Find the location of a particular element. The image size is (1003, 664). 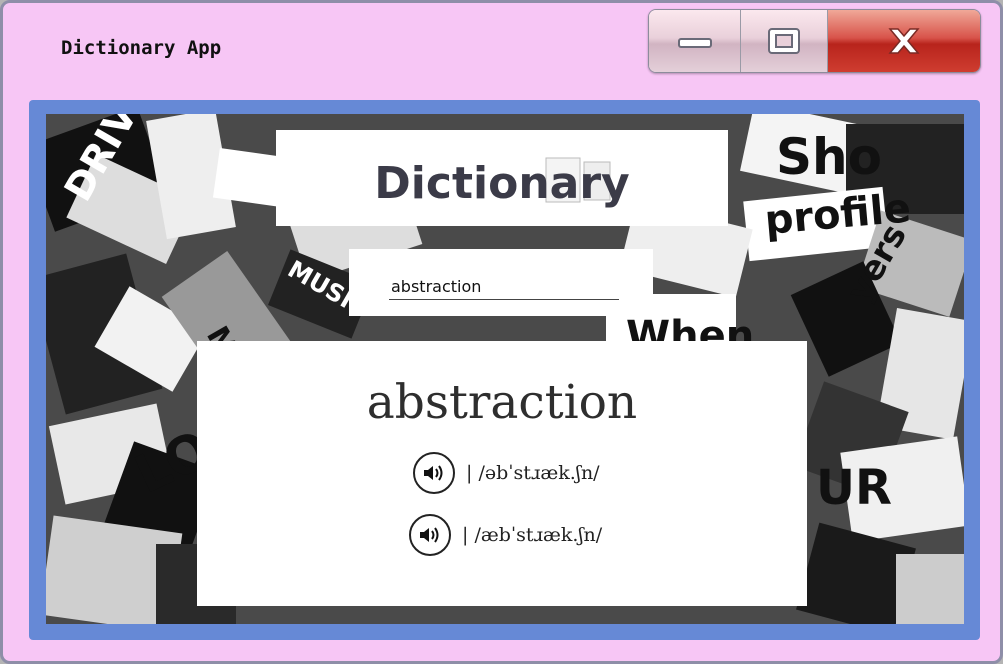

pronunciation-row: | /əbˈstɹæk.ʃn/ is located at coordinates (506, 473).